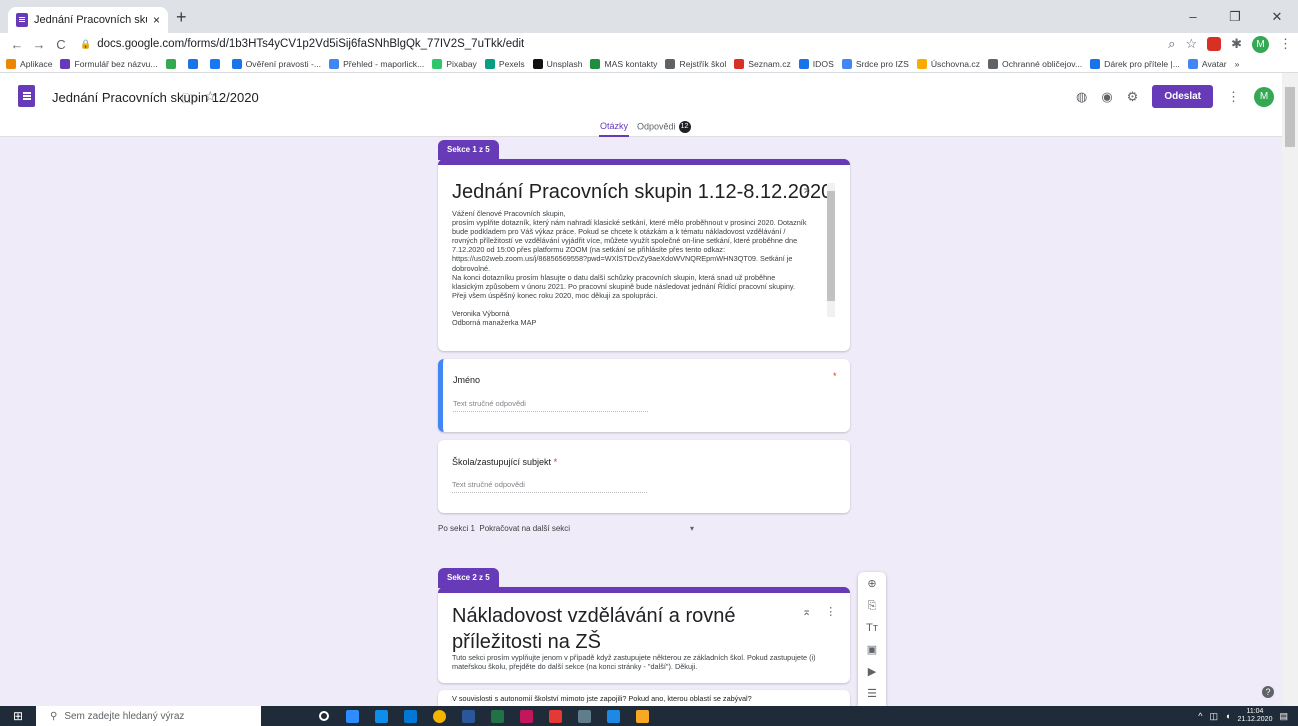 The width and height of the screenshot is (1298, 726). I want to click on bookmark-star-icon: ☆, so click(1191, 44).